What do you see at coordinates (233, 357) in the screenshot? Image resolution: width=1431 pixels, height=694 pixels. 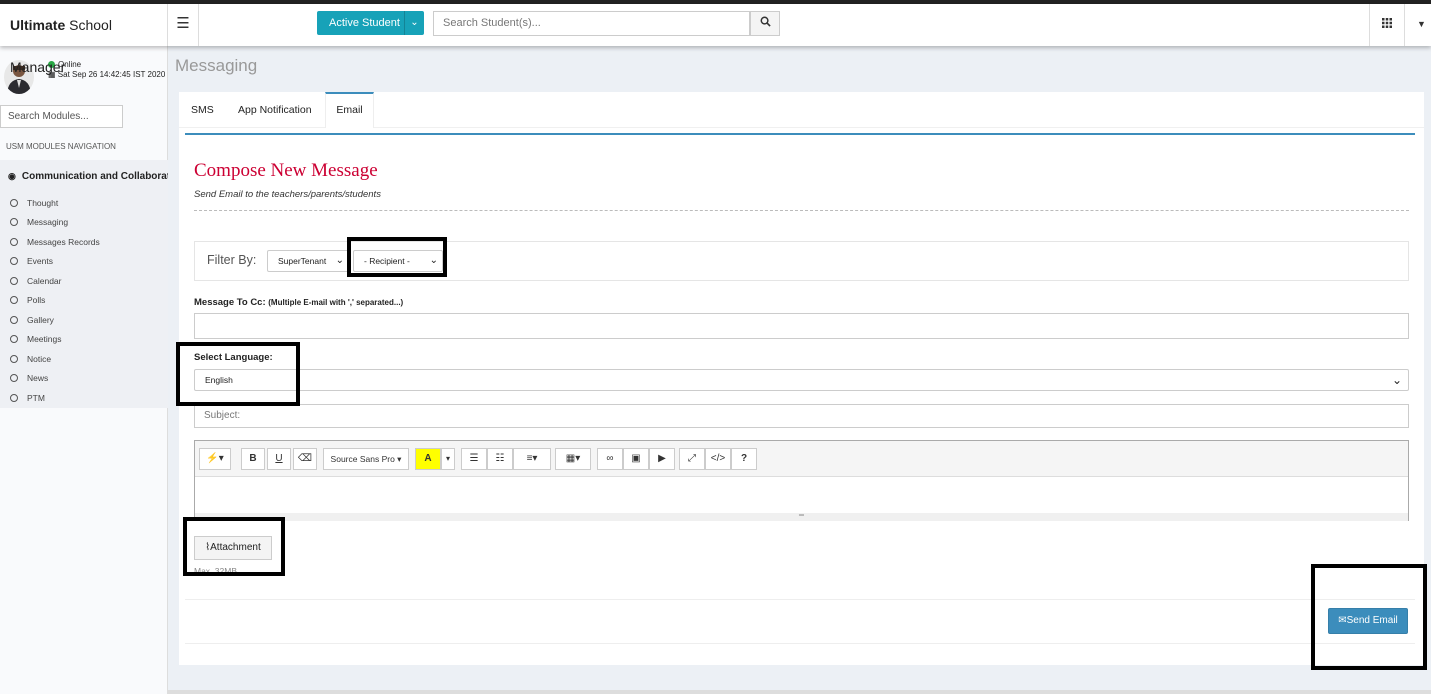 I see `language-label: Select Language:` at bounding box center [233, 357].